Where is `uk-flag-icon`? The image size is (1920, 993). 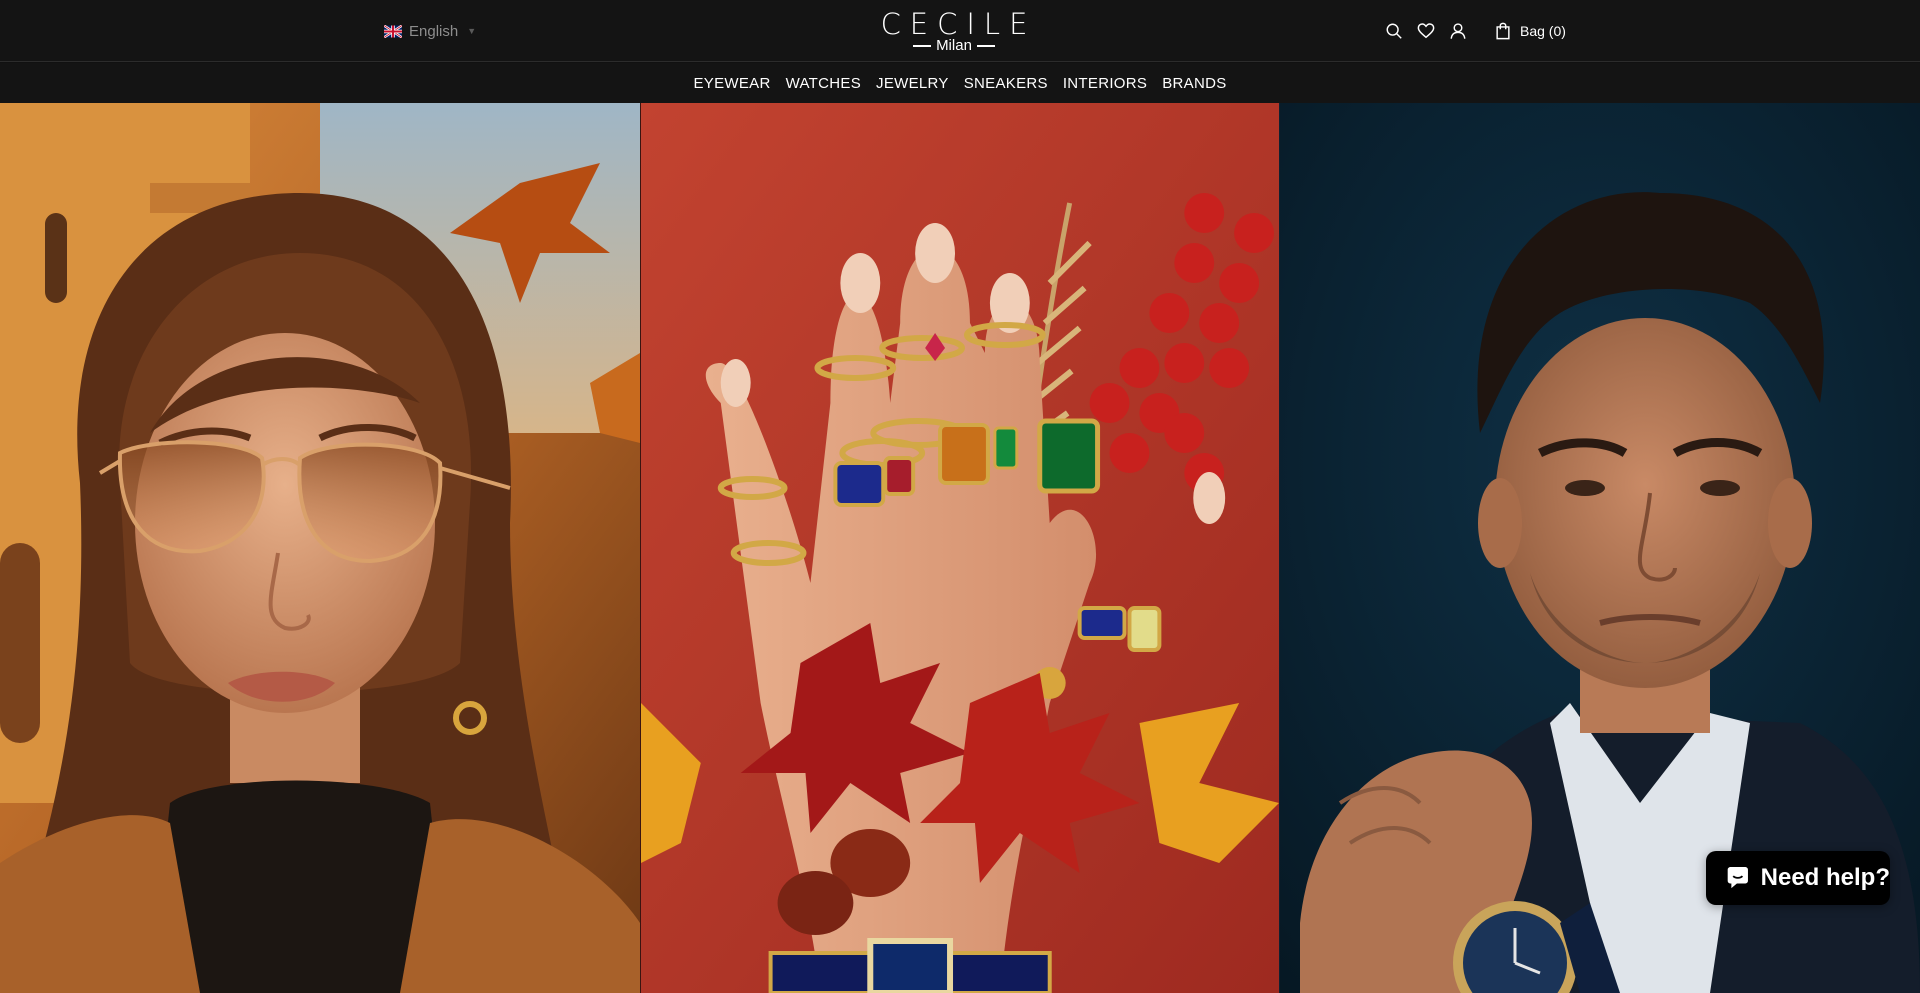
uk-flag-icon is located at coordinates (393, 31).